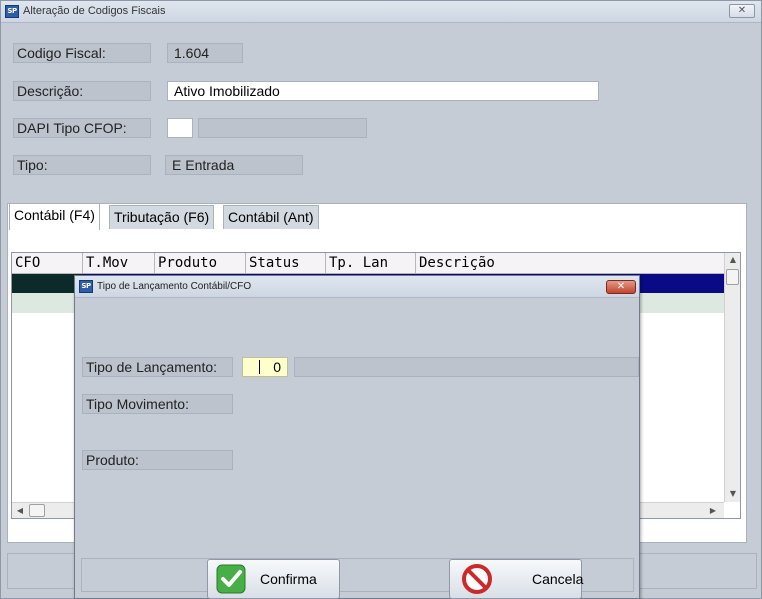  I want to click on tipo-lancamento-value: 0, so click(277, 367).